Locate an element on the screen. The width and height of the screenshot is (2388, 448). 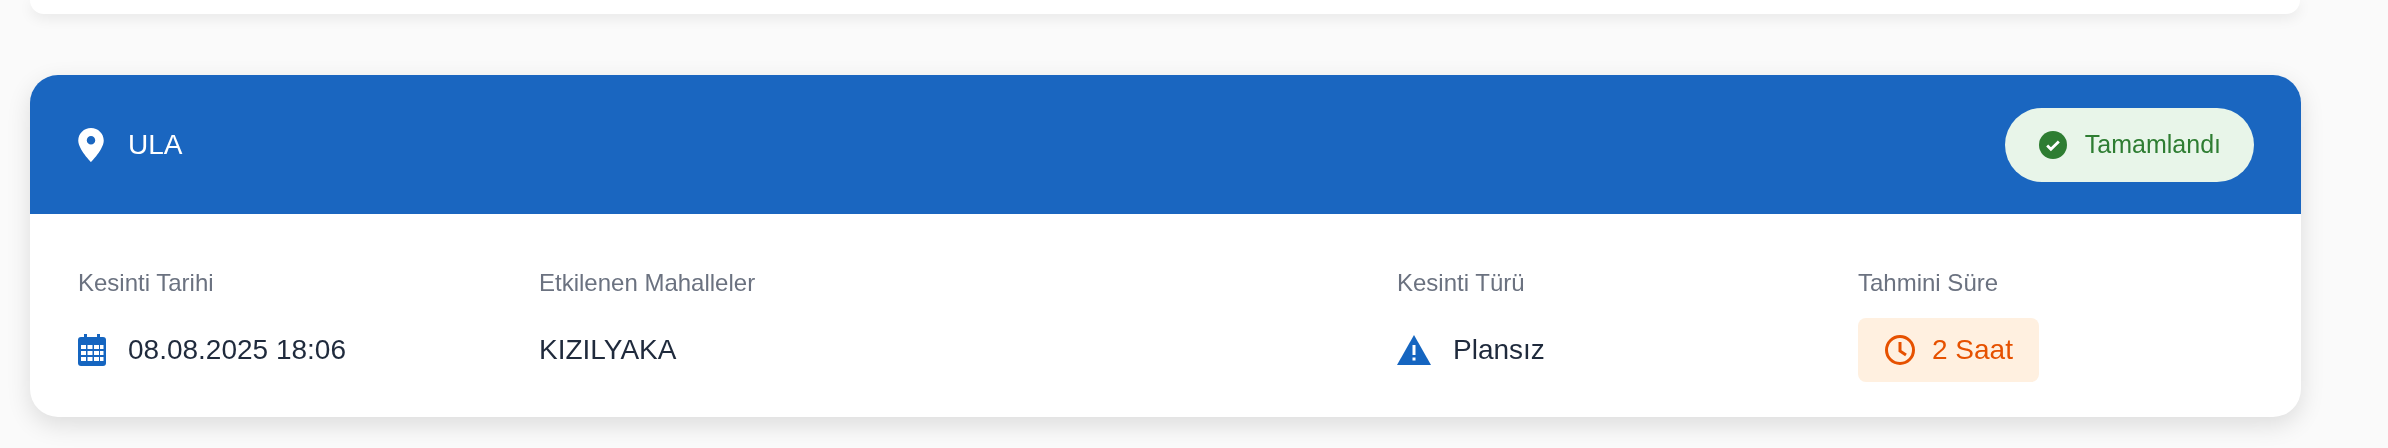
clock-icon is located at coordinates (1900, 350).